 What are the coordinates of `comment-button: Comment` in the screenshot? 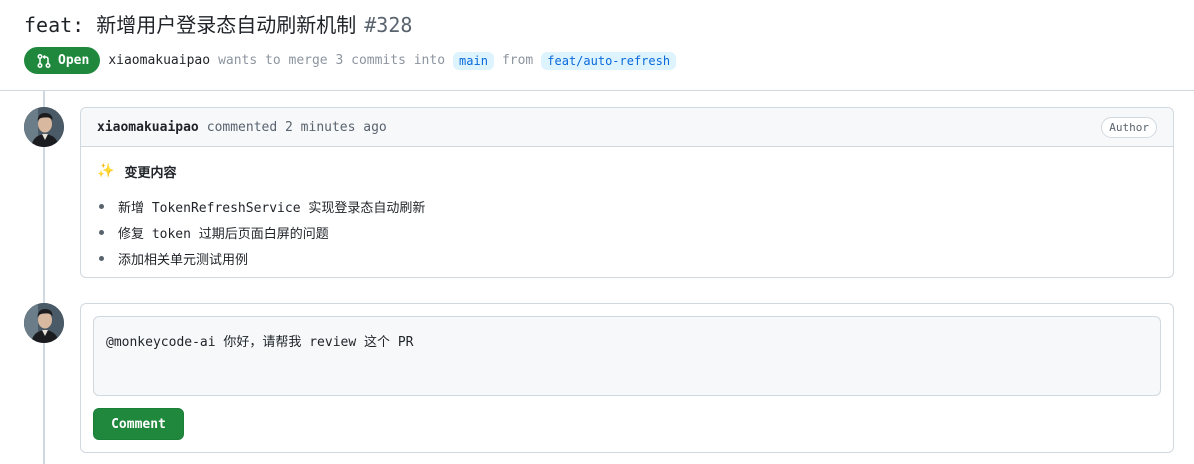 It's located at (138, 424).